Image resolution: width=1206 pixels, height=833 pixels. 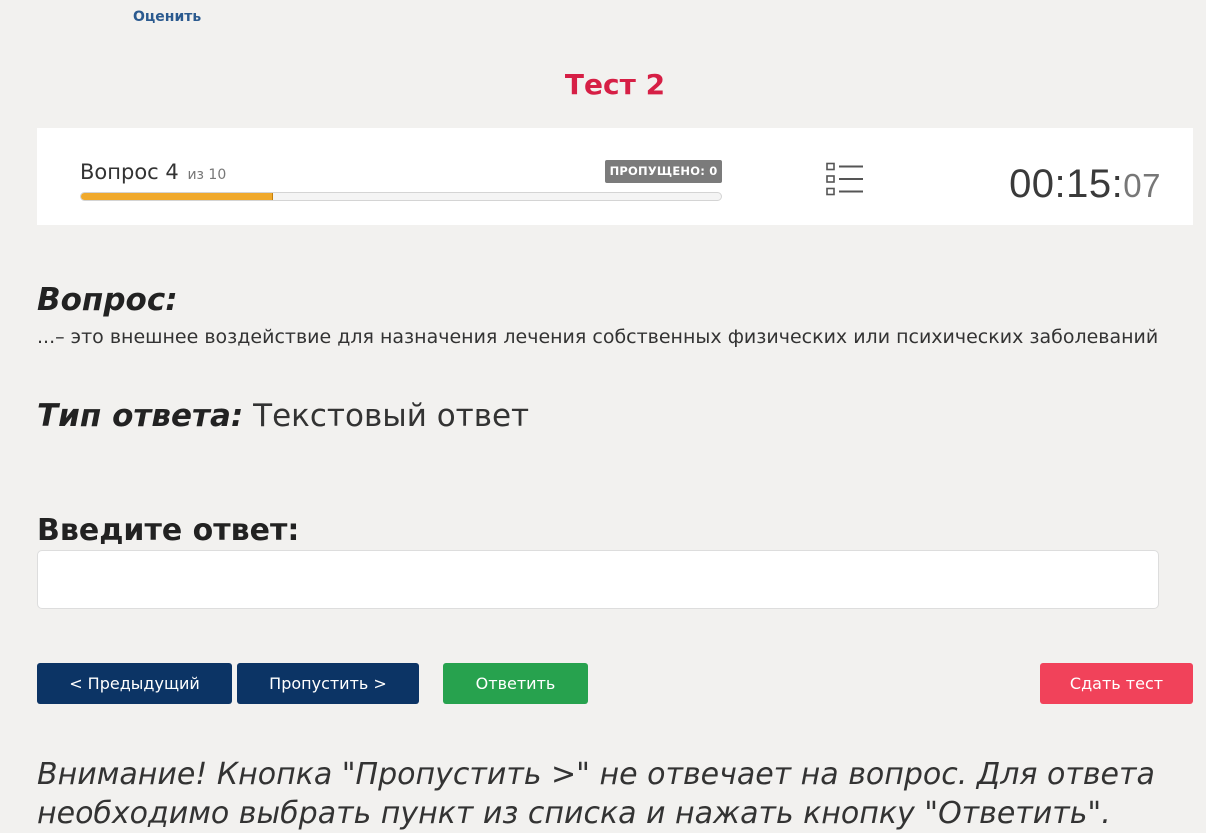 I want to click on answer-type-label: Тип ответа:, so click(x=140, y=416).